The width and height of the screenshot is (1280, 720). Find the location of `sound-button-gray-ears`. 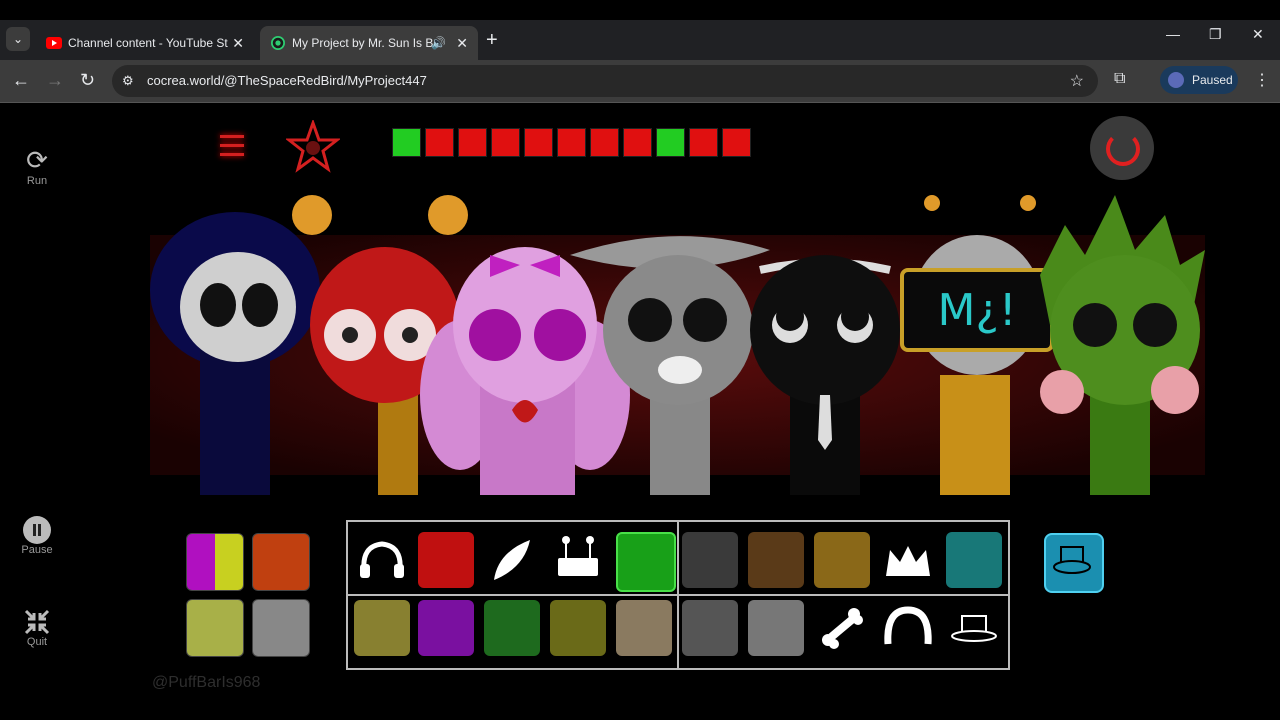

sound-button-gray-ears is located at coordinates (281, 628).